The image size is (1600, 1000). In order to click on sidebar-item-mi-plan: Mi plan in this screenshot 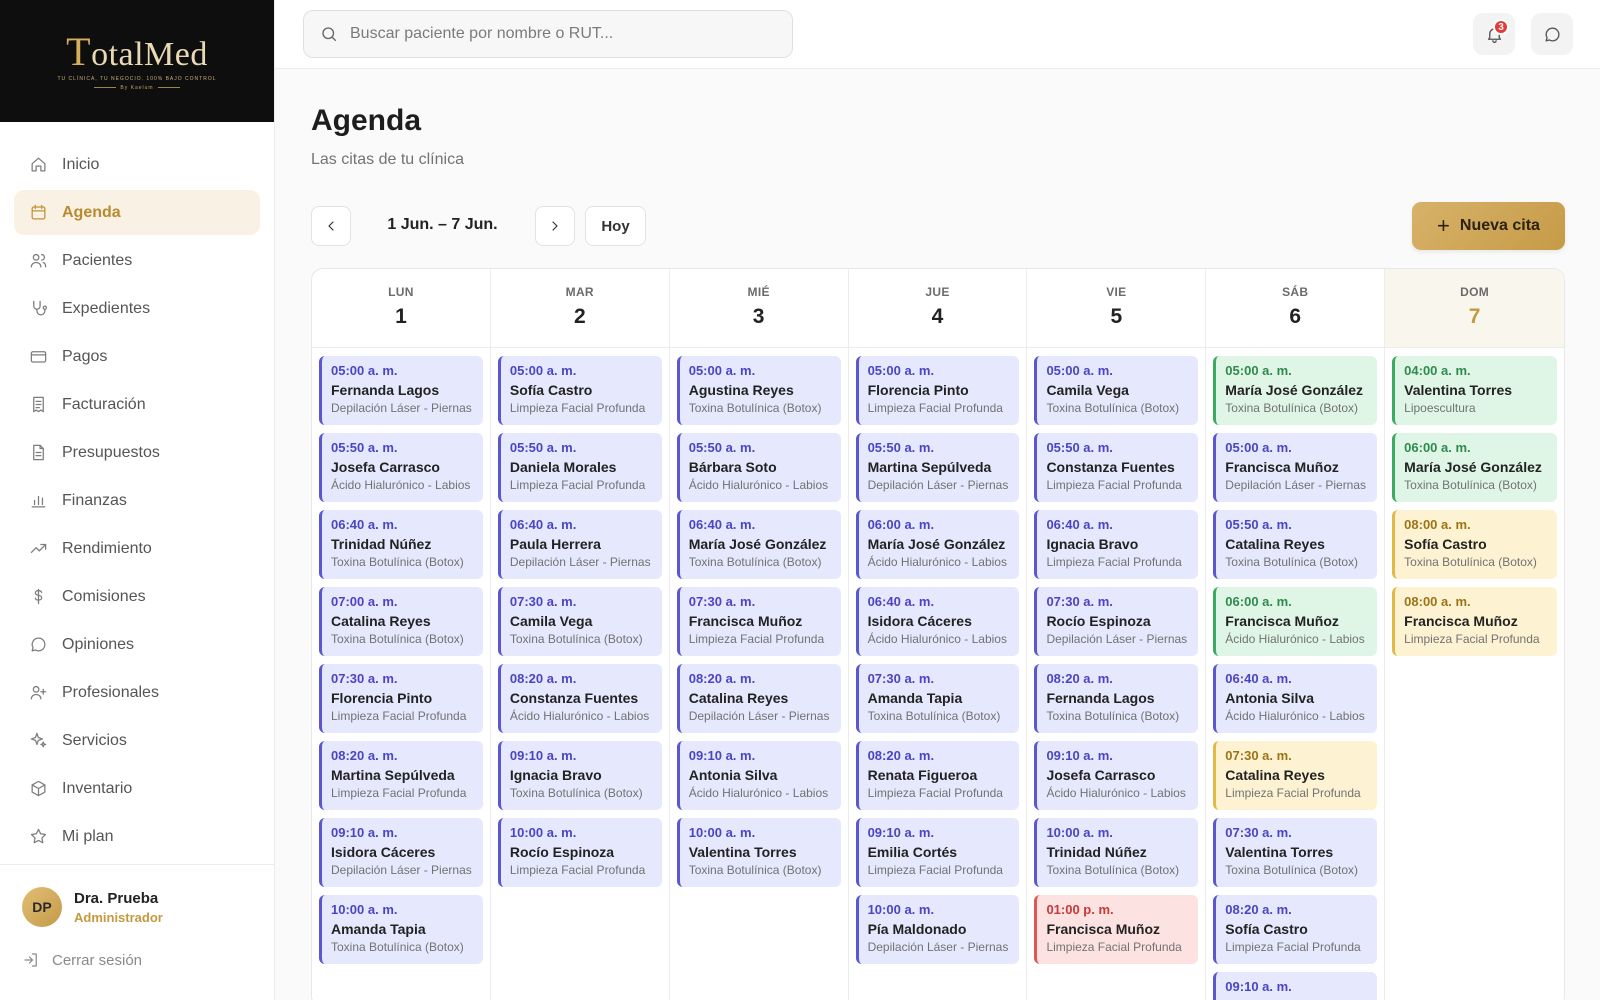, I will do `click(137, 836)`.